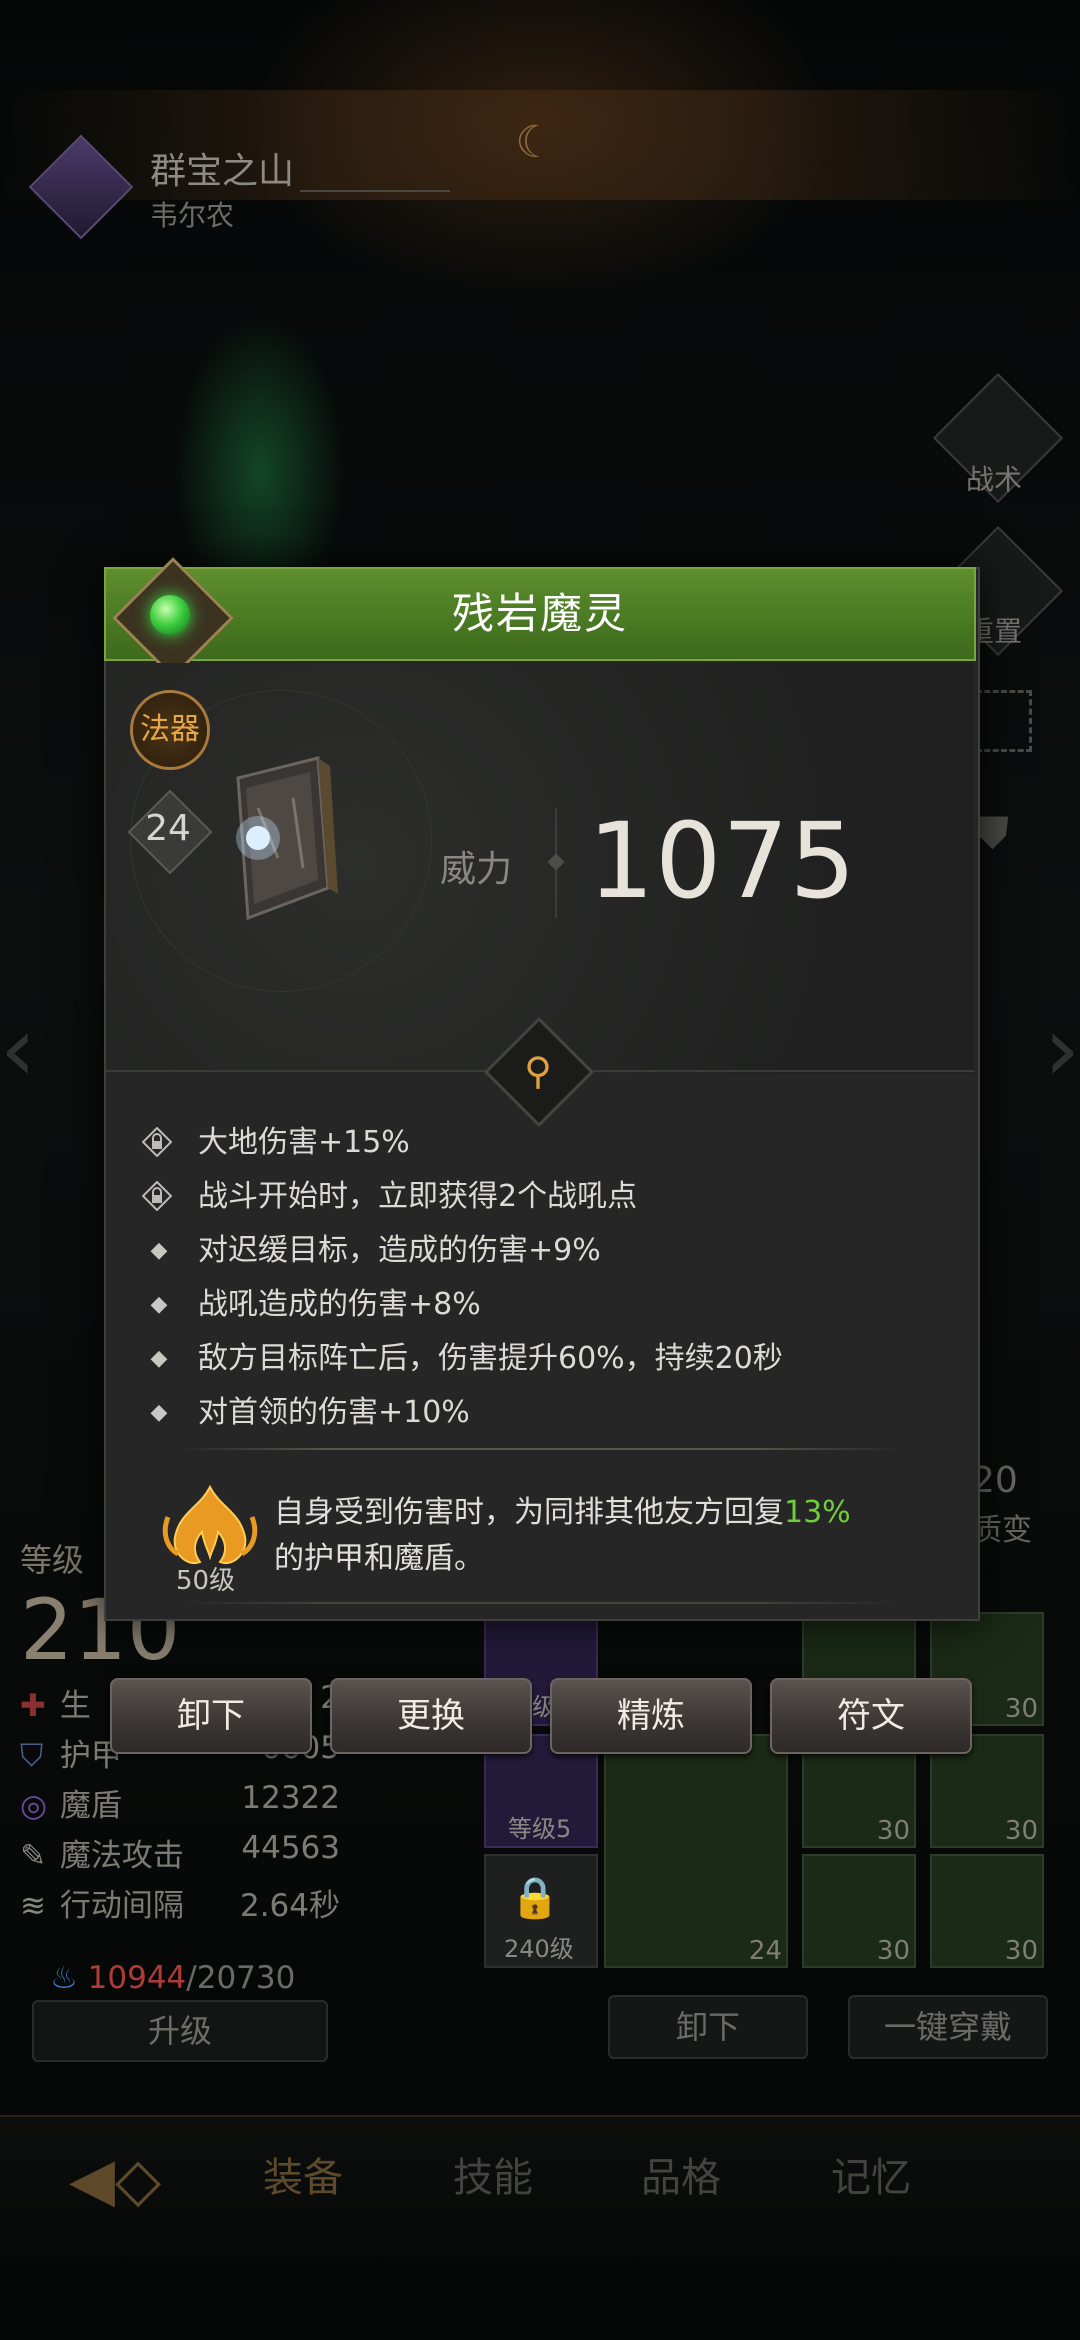 The width and height of the screenshot is (1080, 2340). I want to click on stat-label: 魔法攻击, so click(121, 1856).